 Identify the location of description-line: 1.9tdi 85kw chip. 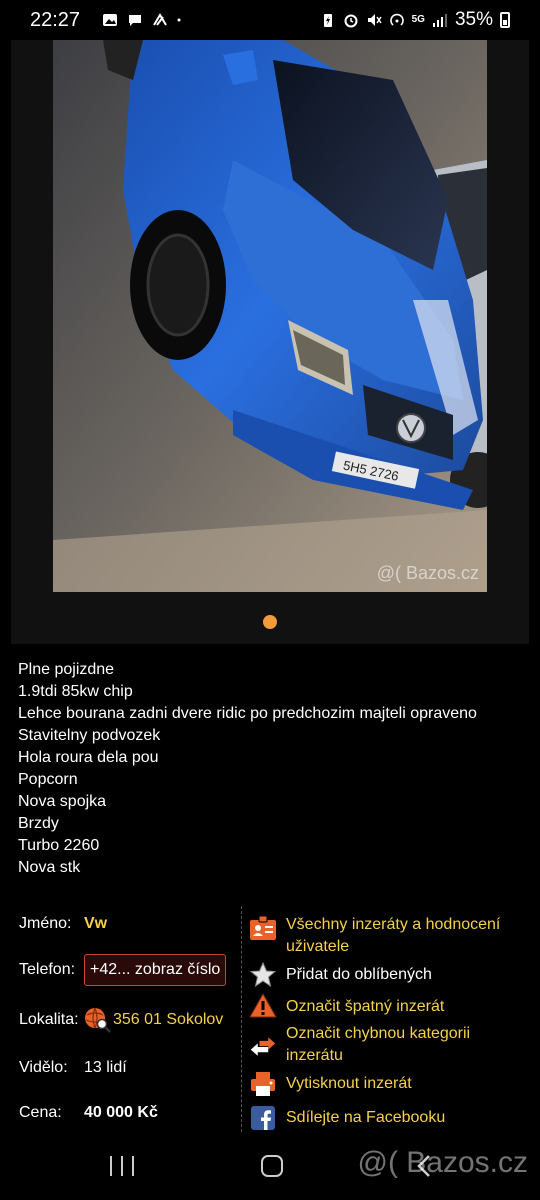
(75, 691).